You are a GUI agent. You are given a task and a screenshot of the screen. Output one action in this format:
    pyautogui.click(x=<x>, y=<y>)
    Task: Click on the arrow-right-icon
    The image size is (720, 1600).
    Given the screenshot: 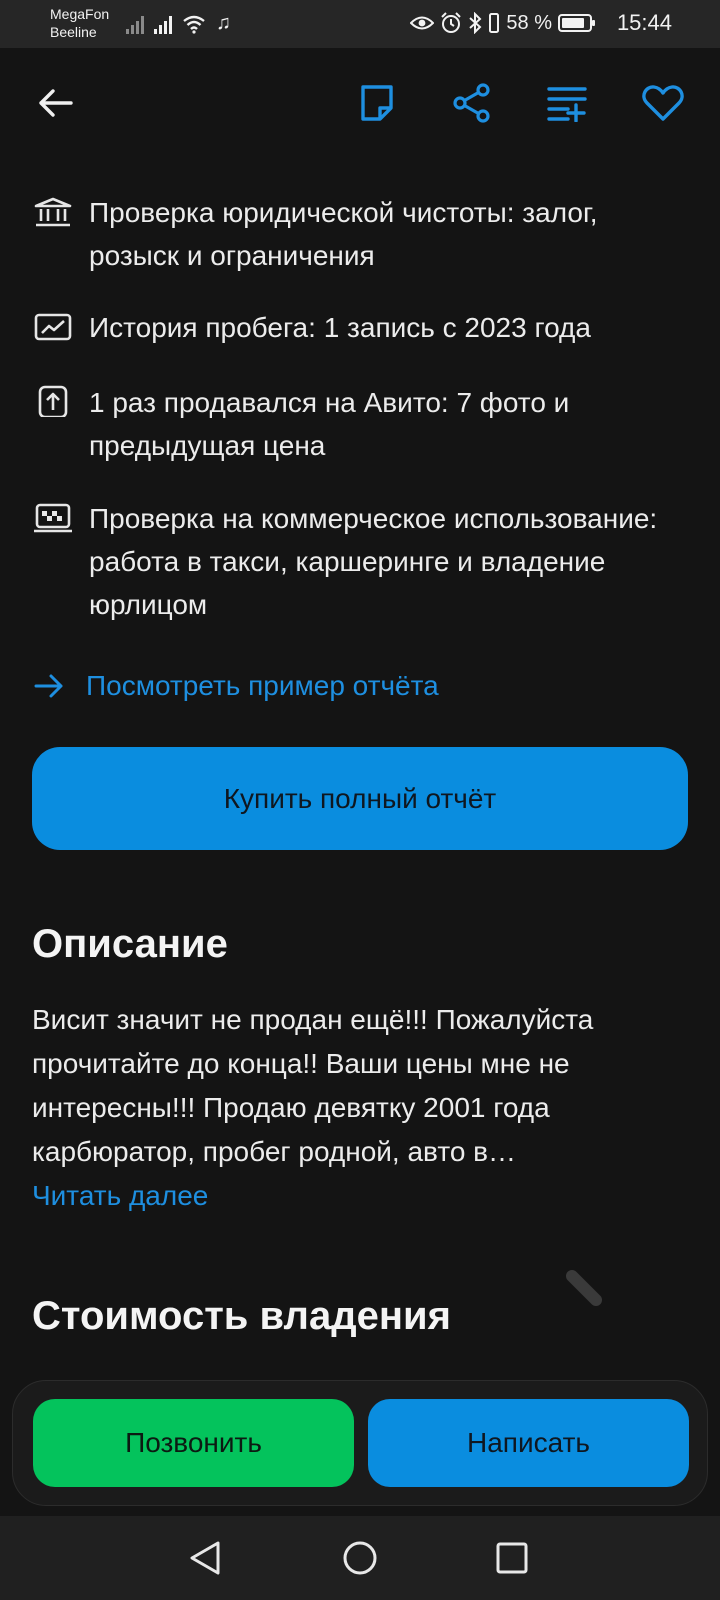 What is the action you would take?
    pyautogui.click(x=48, y=686)
    